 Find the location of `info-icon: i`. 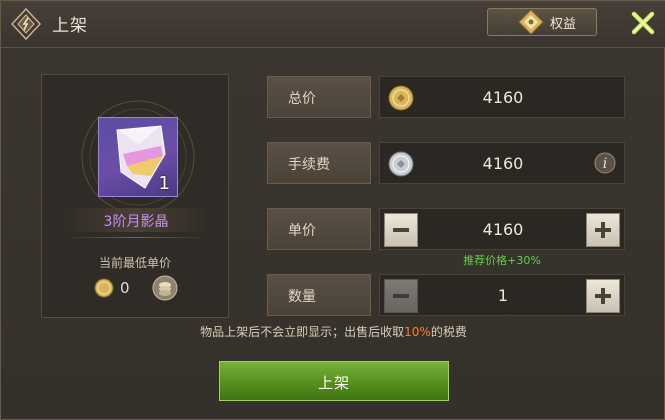

info-icon: i is located at coordinates (605, 163).